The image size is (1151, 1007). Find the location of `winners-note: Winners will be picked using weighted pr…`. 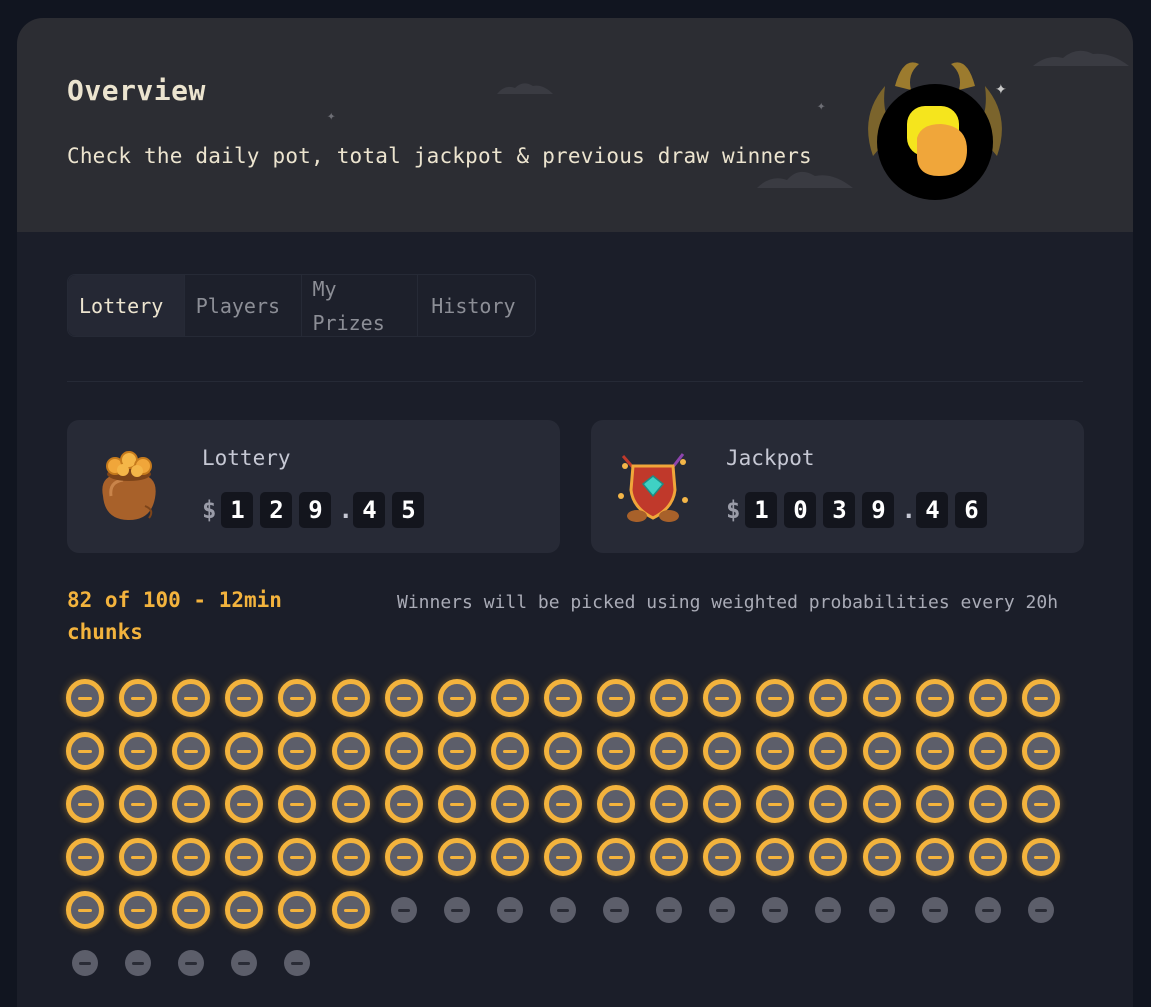

winners-note: Winners will be picked using weighted pr… is located at coordinates (728, 602).